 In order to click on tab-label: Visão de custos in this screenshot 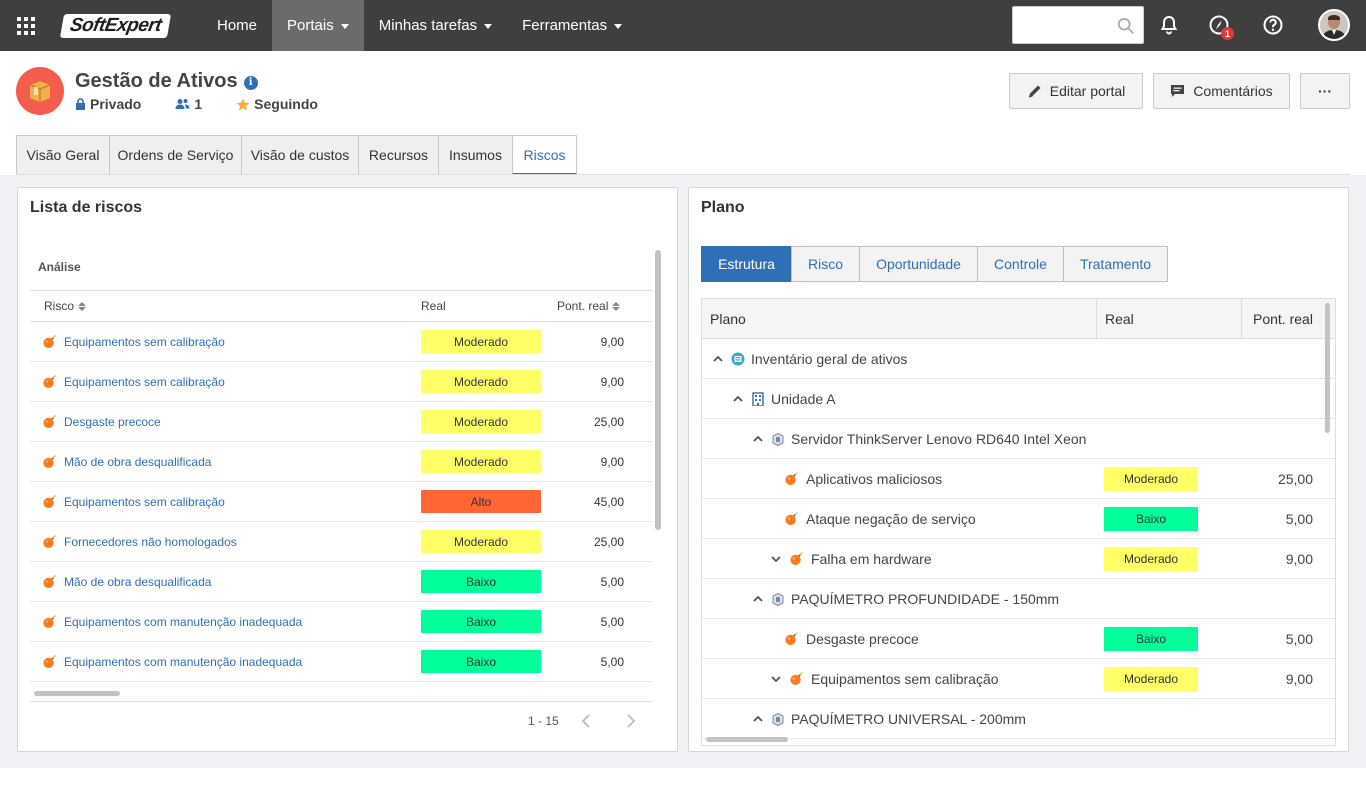, I will do `click(300, 155)`.